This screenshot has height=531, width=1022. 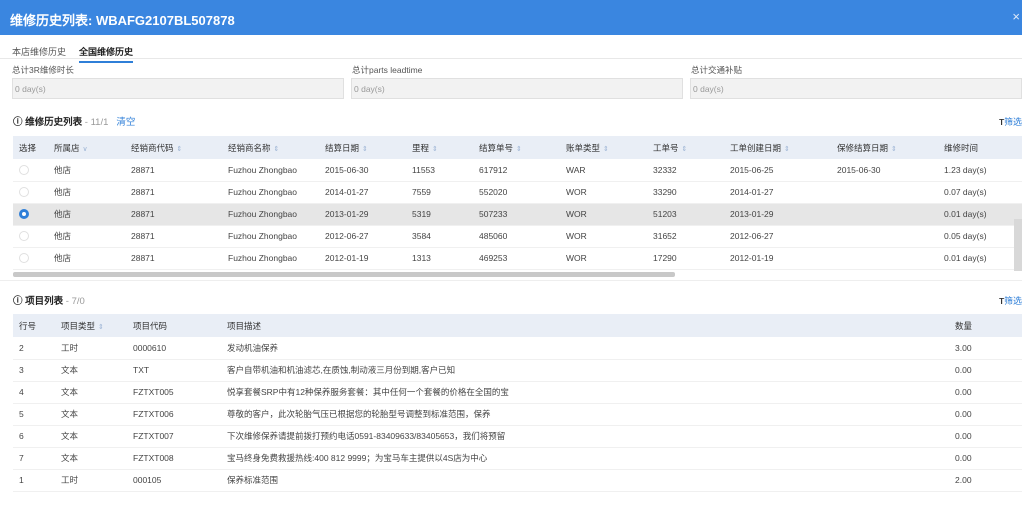 What do you see at coordinates (685, 214) in the screenshot?
I see `cell-order-no: 51203` at bounding box center [685, 214].